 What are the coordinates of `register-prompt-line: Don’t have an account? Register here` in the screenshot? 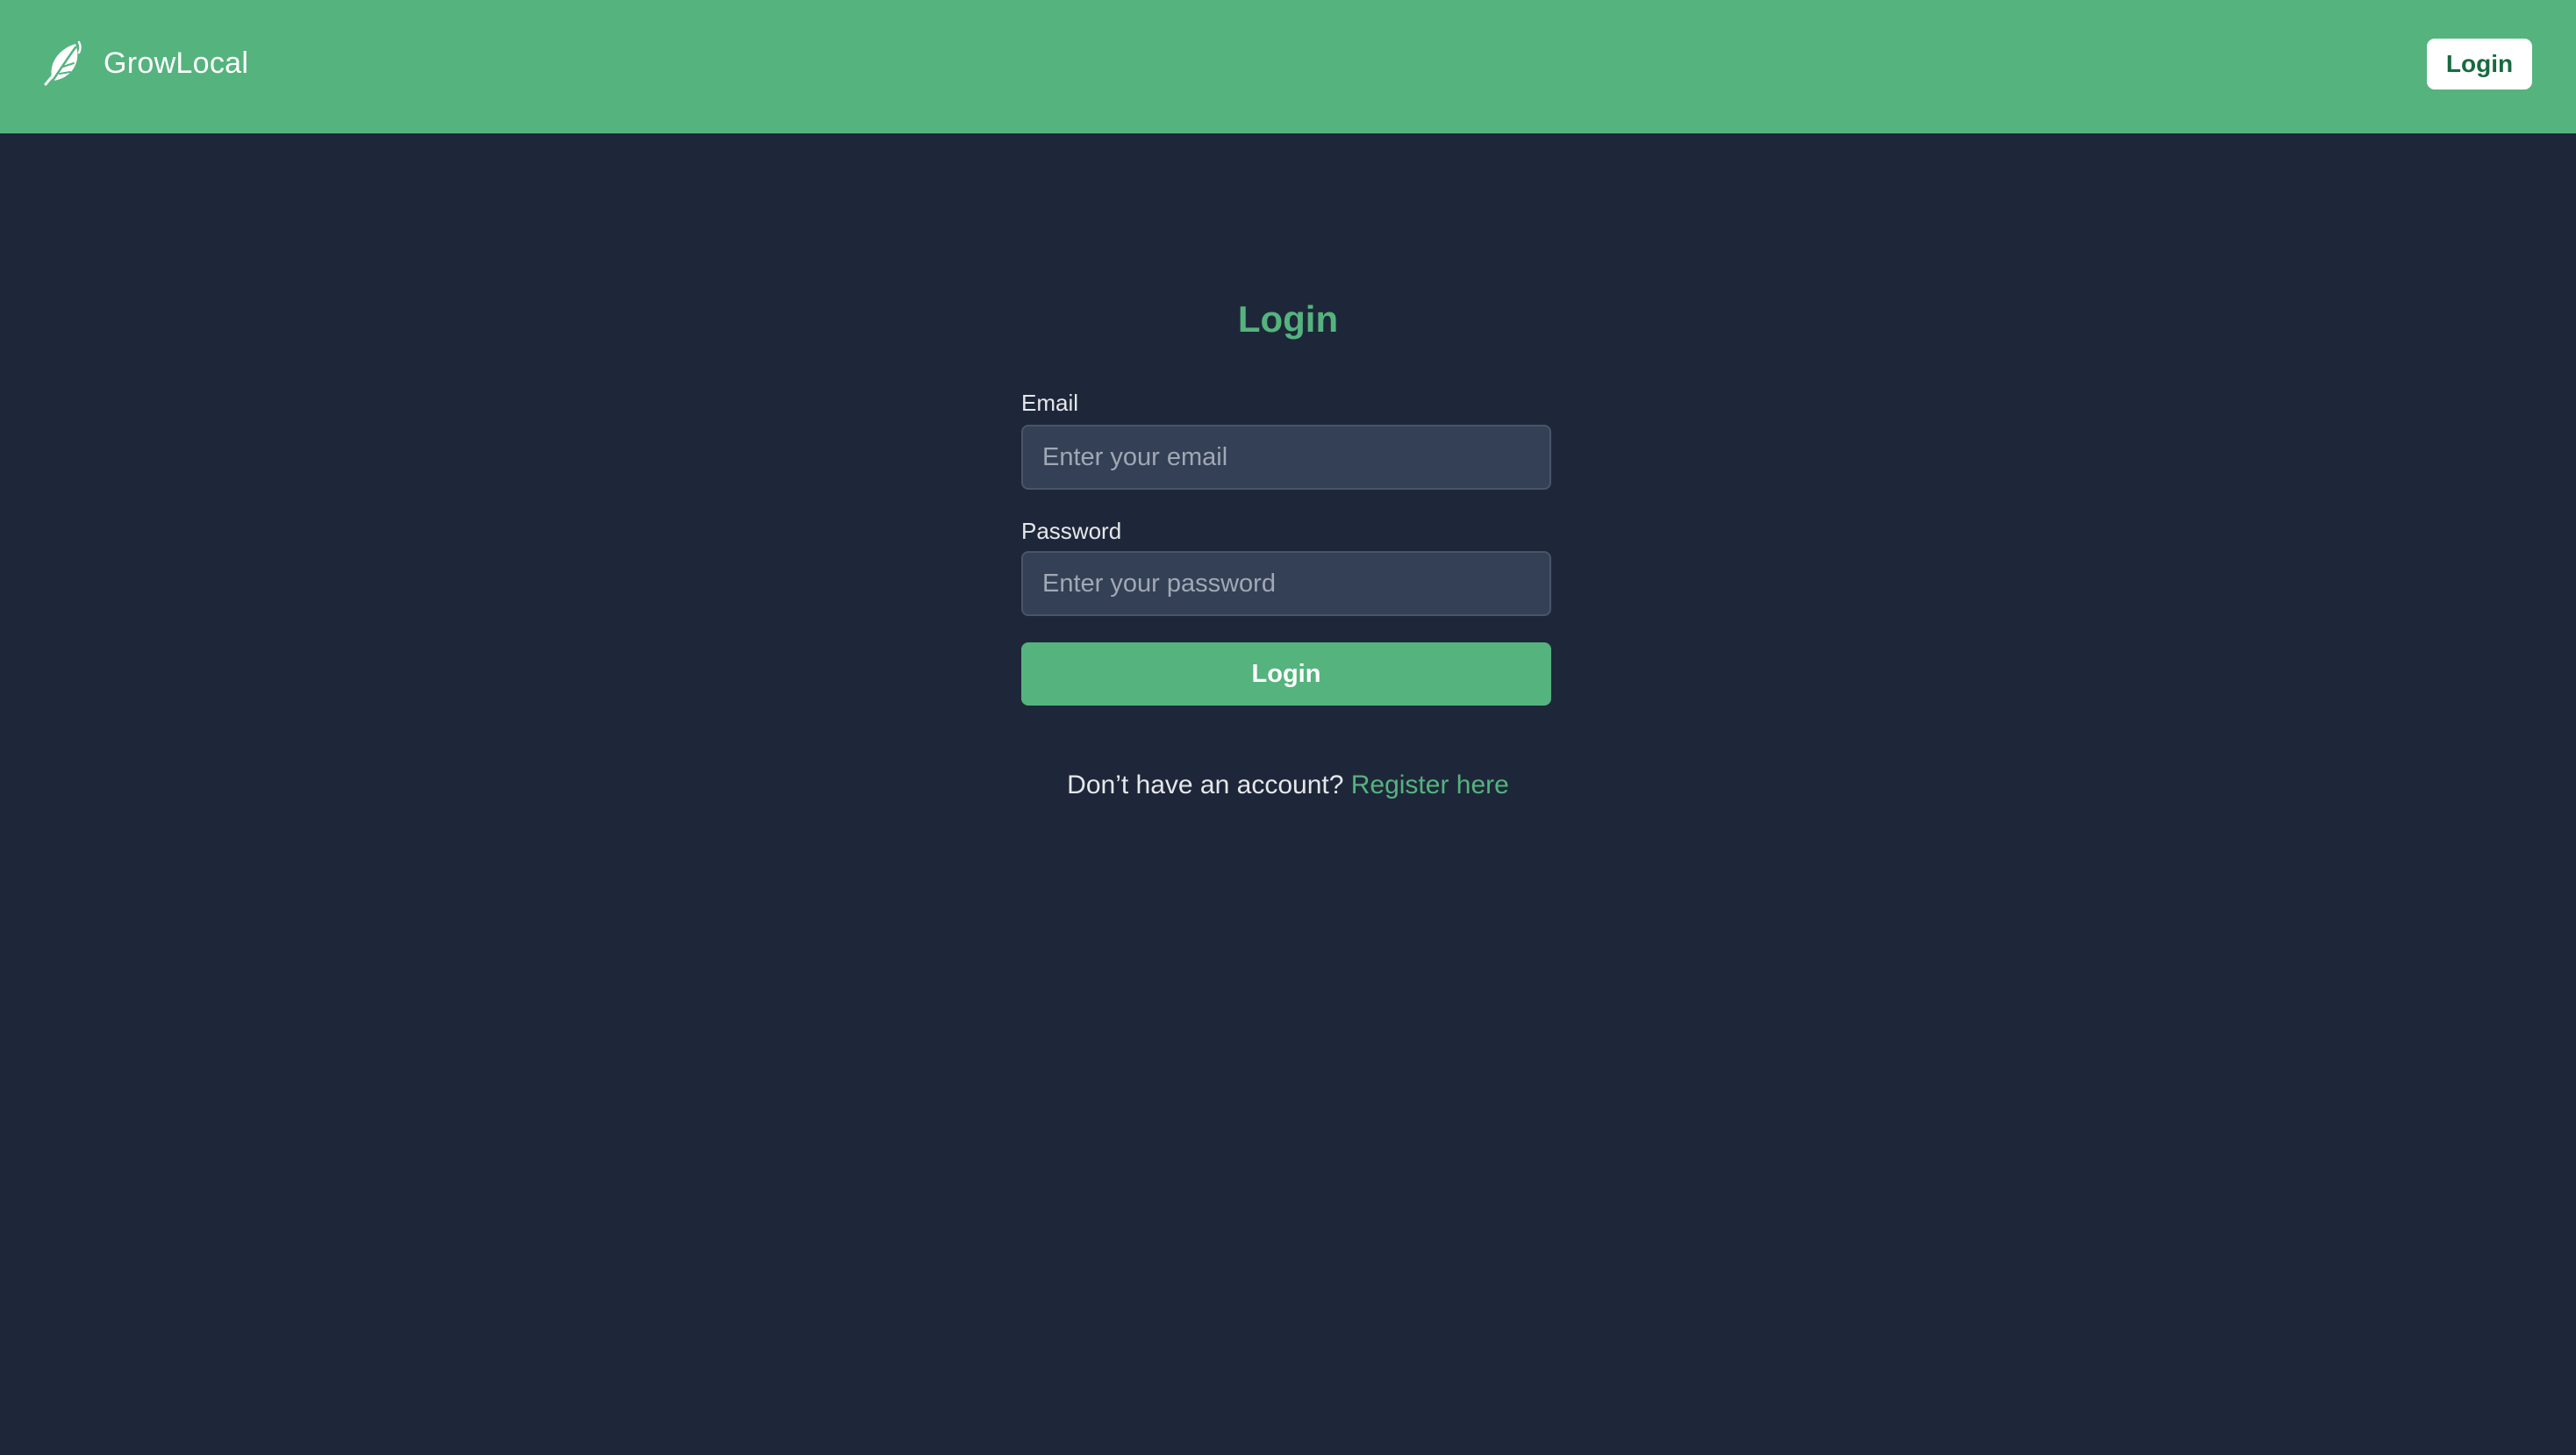 It's located at (1288, 785).